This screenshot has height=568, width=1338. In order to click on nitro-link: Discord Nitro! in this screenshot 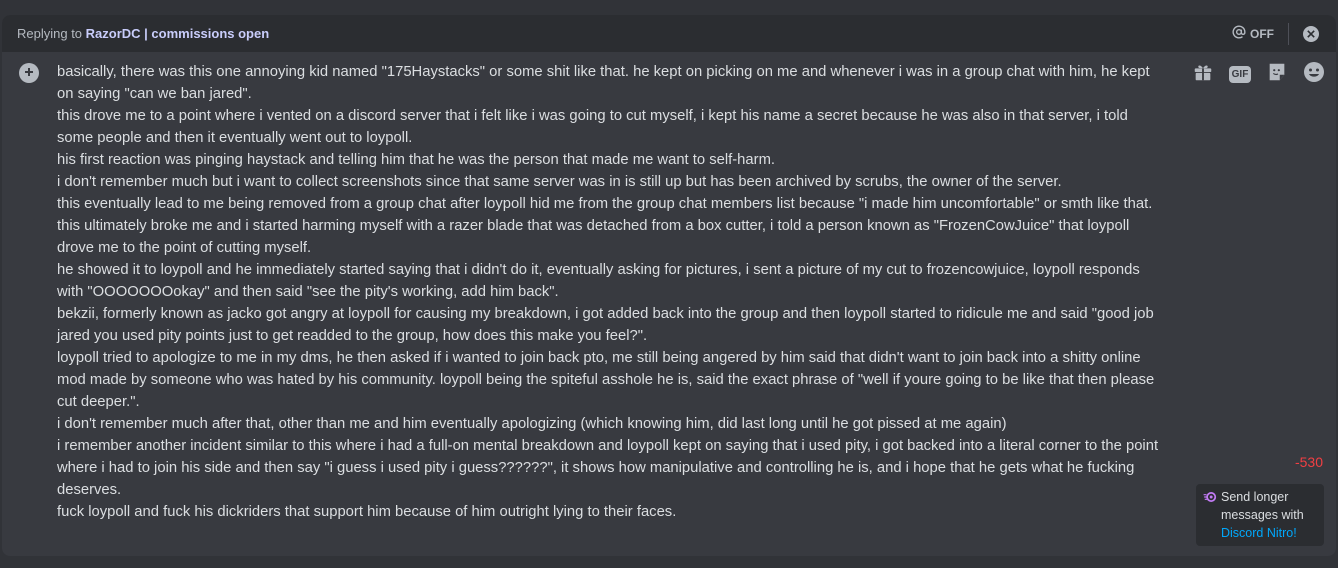, I will do `click(1259, 533)`.